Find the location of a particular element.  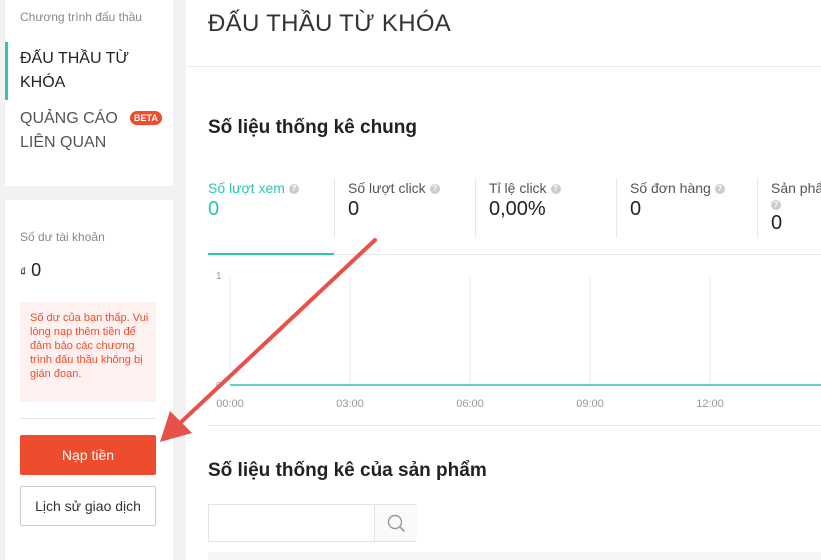

currency-symbol: ₫ is located at coordinates (23, 272).